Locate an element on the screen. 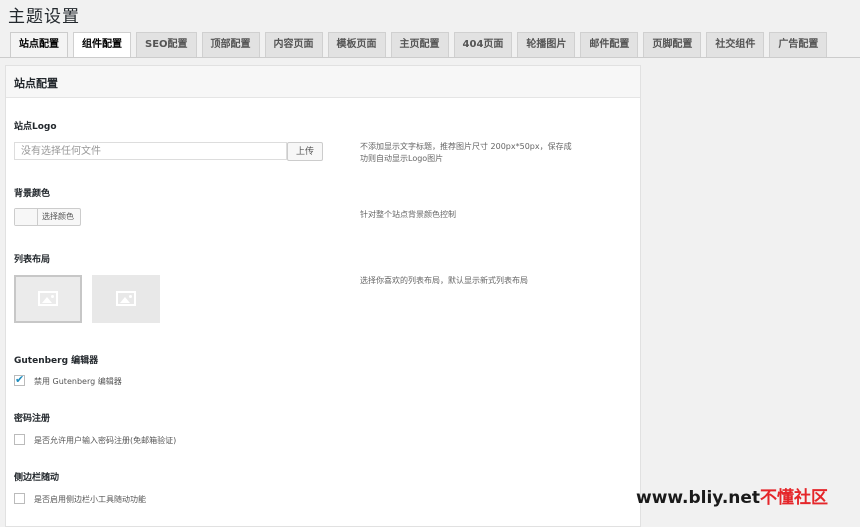 Image resolution: width=860 pixels, height=527 pixels. tab-template-page: 模板页面 is located at coordinates (356, 44).